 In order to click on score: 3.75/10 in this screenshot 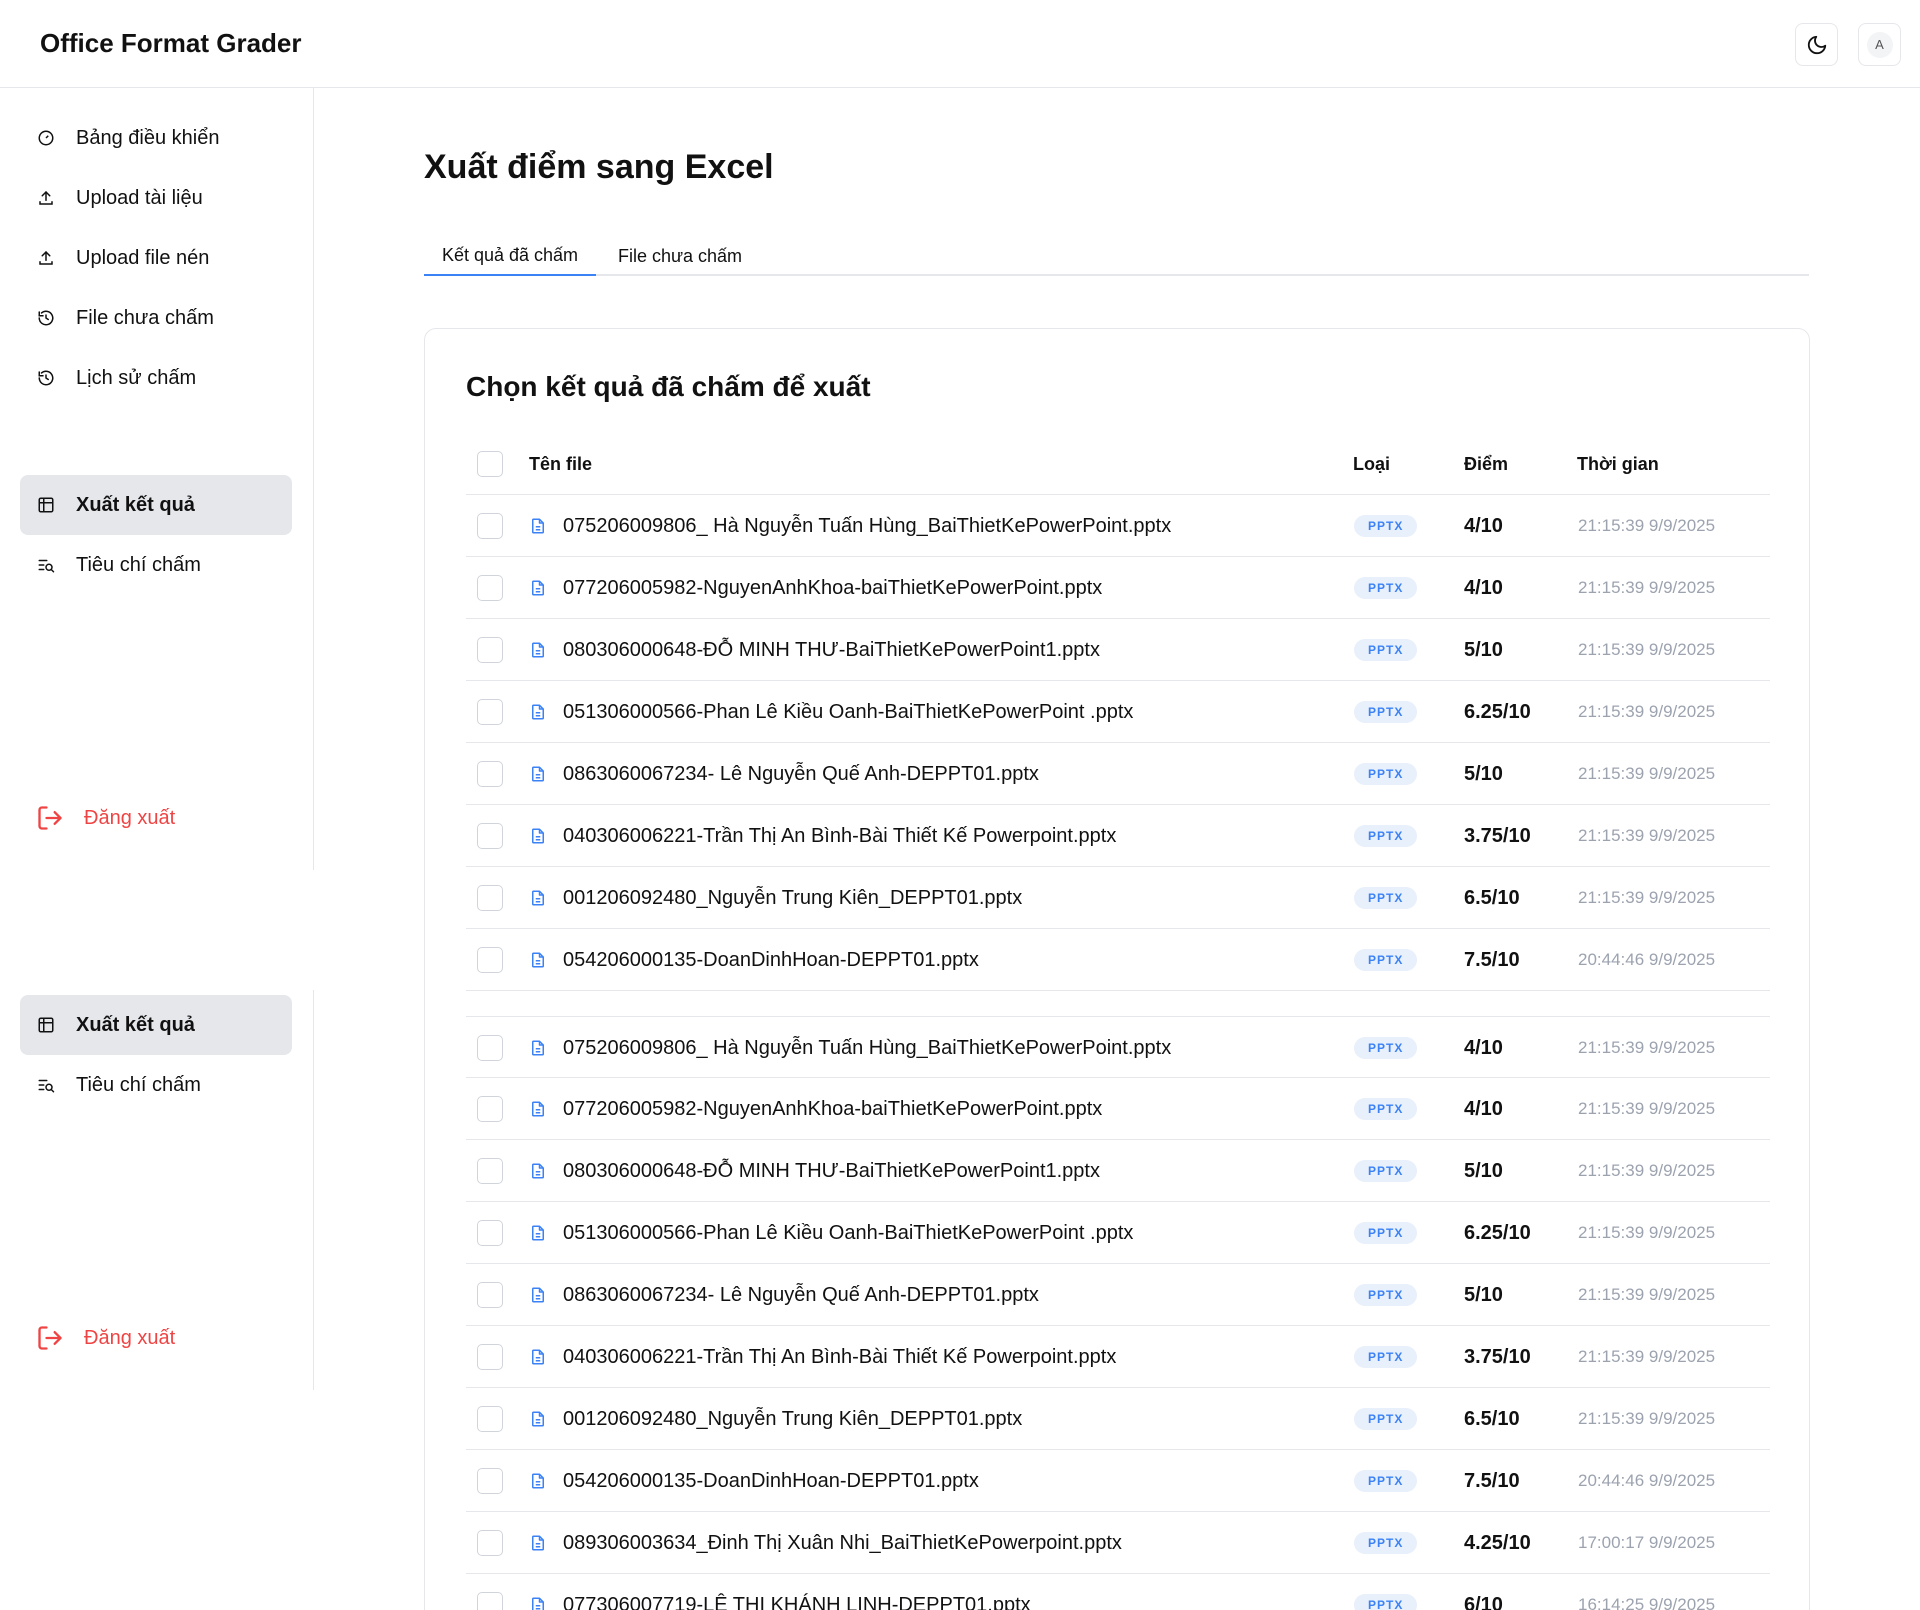, I will do `click(1497, 835)`.